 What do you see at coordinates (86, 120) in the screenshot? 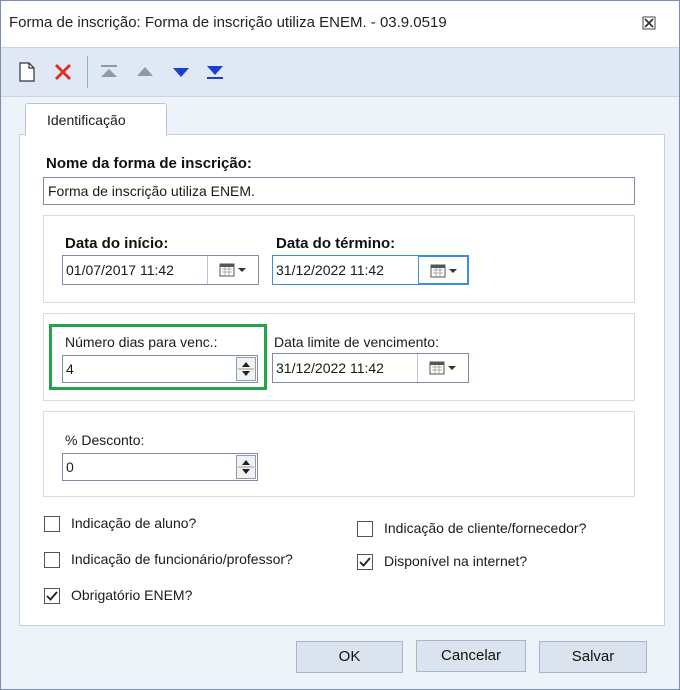
I see `tab-label: Identificação` at bounding box center [86, 120].